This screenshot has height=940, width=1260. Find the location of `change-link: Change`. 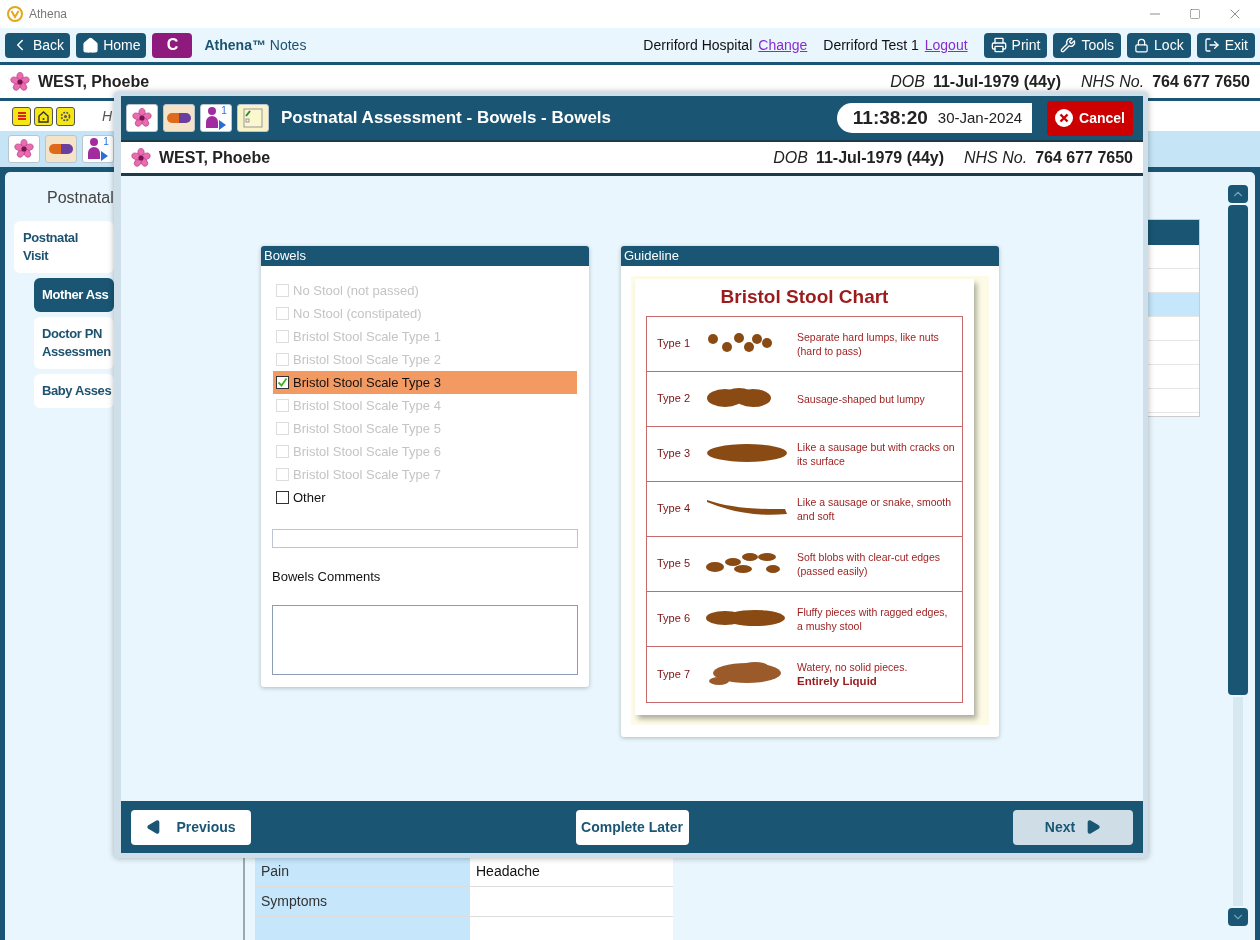

change-link: Change is located at coordinates (783, 45).